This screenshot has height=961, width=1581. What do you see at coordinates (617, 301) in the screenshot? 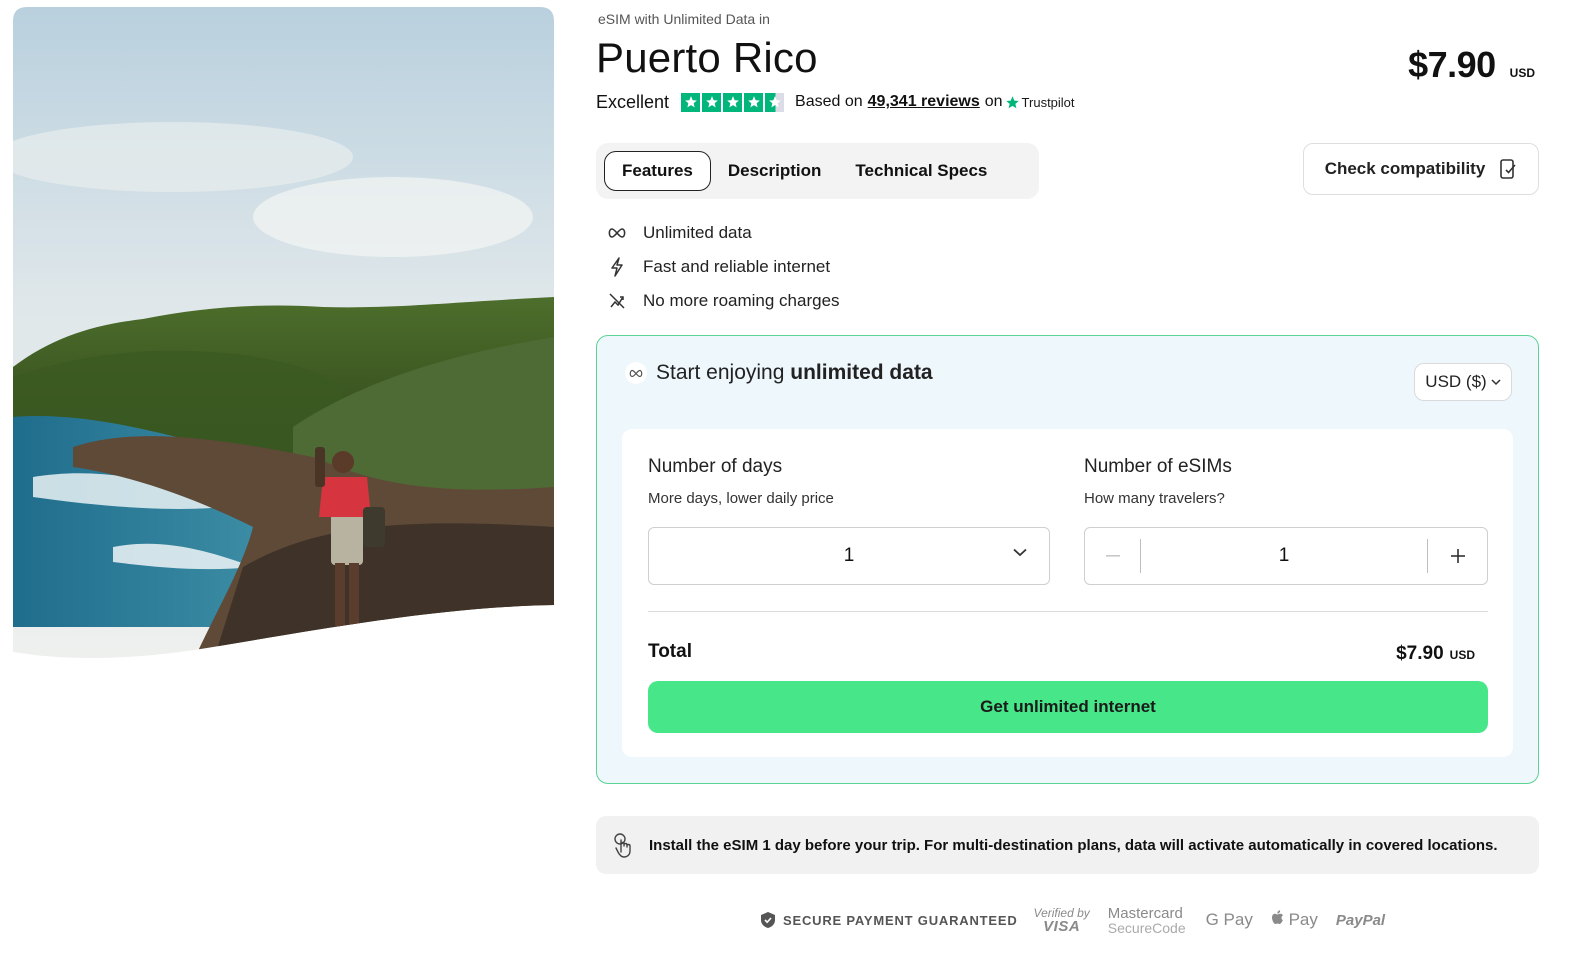
I see `no-roaming-icon` at bounding box center [617, 301].